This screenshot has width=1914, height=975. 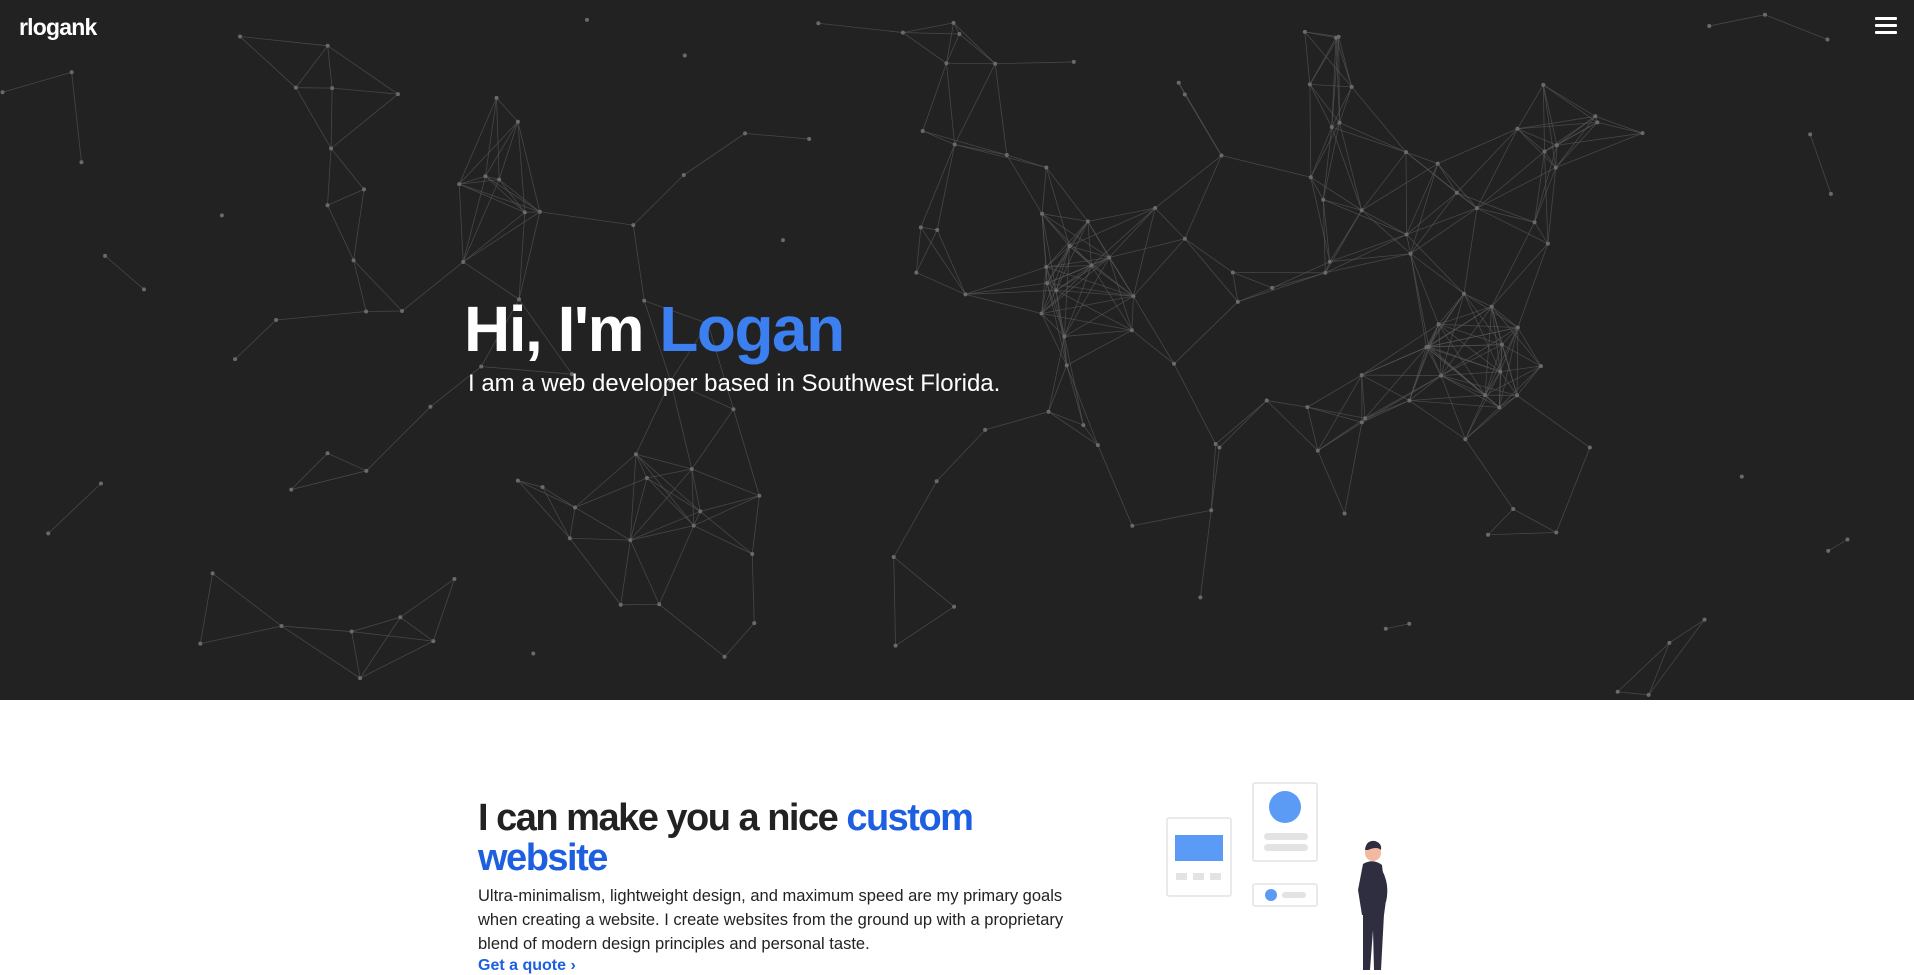 I want to click on get-quote-link: Get a quote ›, so click(x=527, y=966).